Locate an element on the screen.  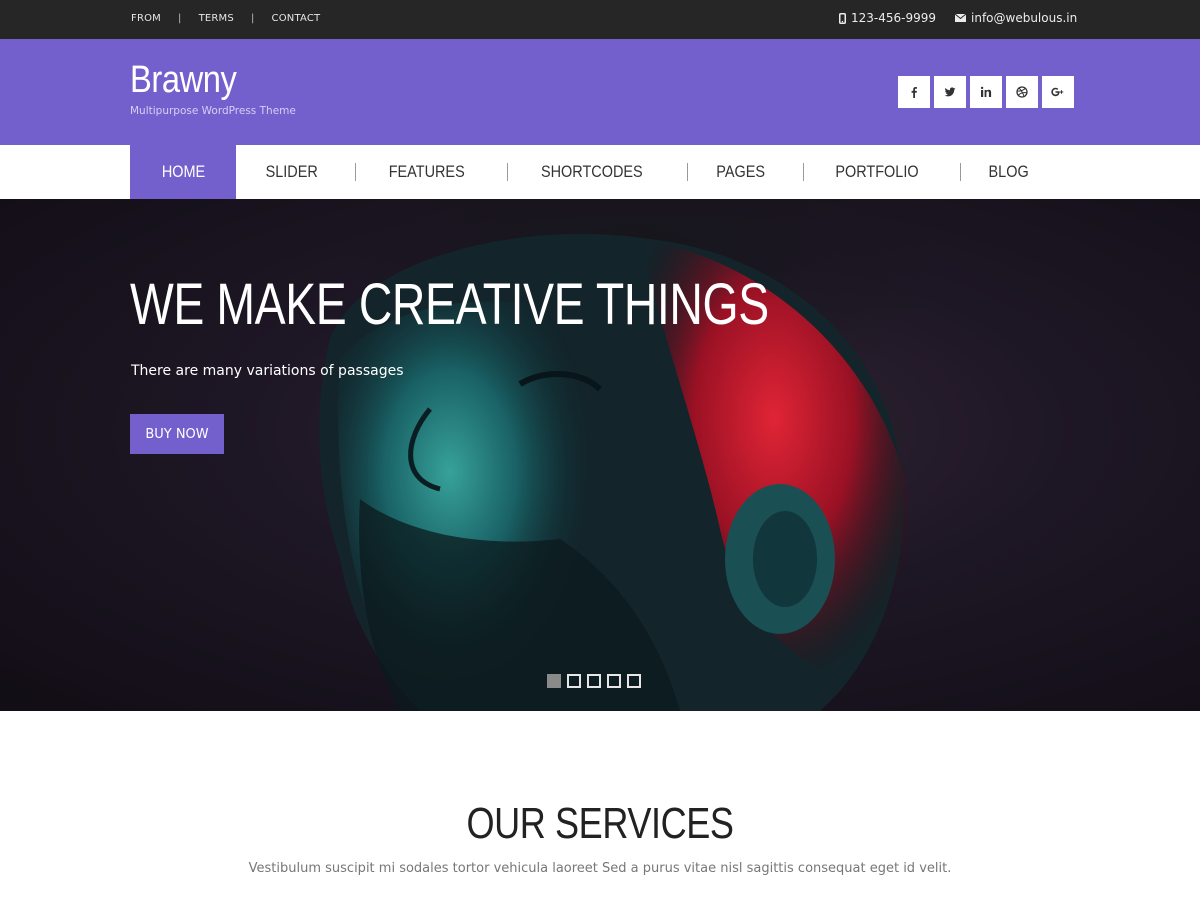
nav-item-label: PAGES is located at coordinates (740, 171).